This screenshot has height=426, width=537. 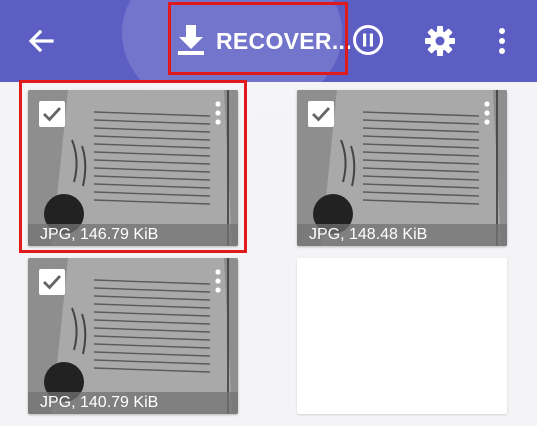 What do you see at coordinates (440, 41) in the screenshot?
I see `settings-gear-icon` at bounding box center [440, 41].